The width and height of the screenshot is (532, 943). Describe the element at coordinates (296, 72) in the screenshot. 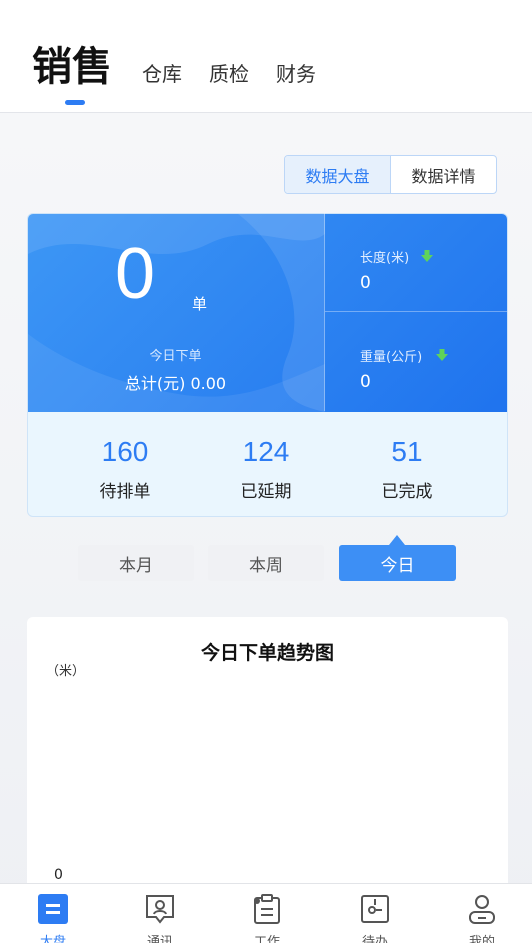

I see `tab-finance: 财务` at that location.